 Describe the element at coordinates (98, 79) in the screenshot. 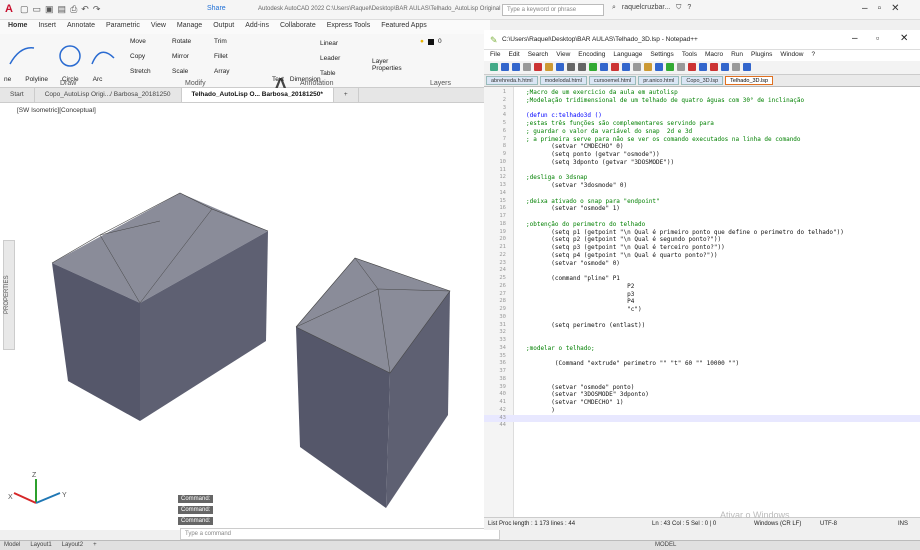

I see `draw-tool: Arc` at that location.